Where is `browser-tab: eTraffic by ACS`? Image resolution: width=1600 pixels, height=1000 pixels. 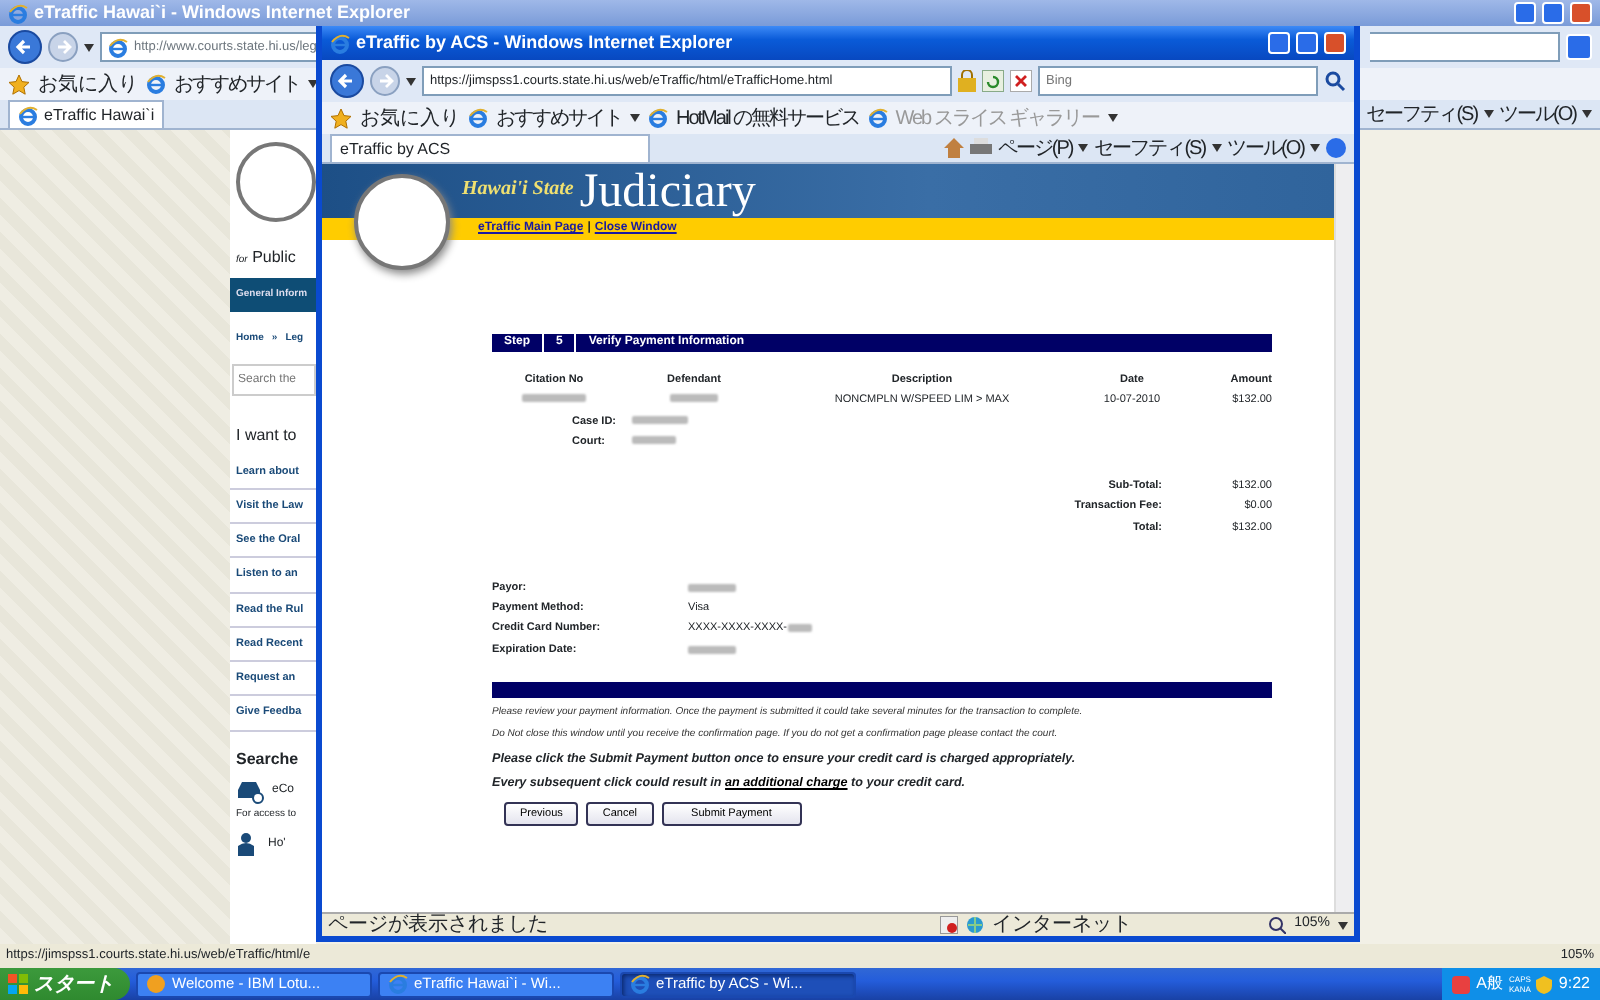 browser-tab: eTraffic by ACS is located at coordinates (490, 148).